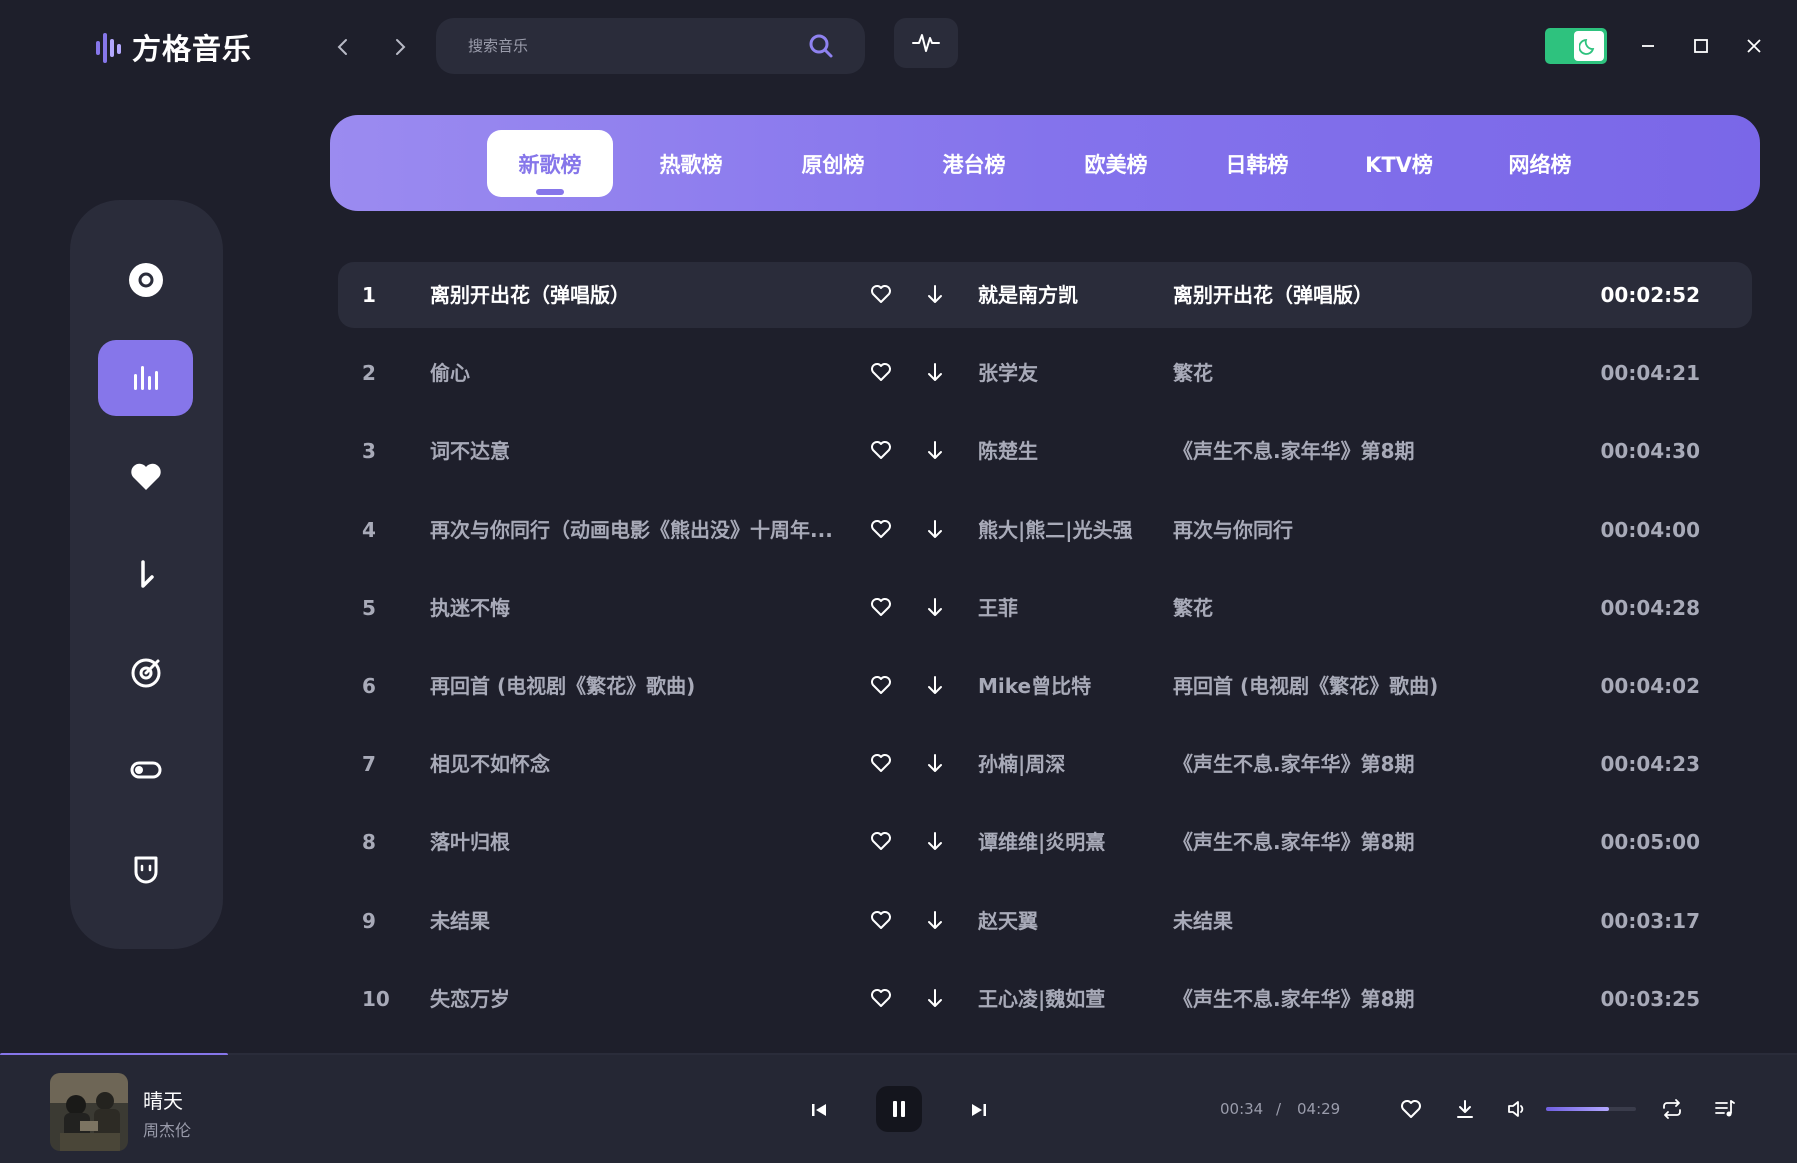 The height and width of the screenshot is (1163, 1797). I want to click on song-album: 未结果, so click(1363, 921).